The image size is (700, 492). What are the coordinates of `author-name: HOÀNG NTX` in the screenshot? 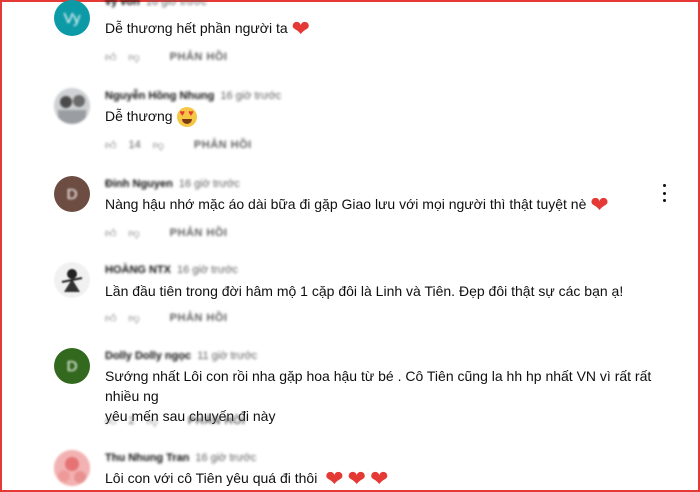 It's located at (138, 270).